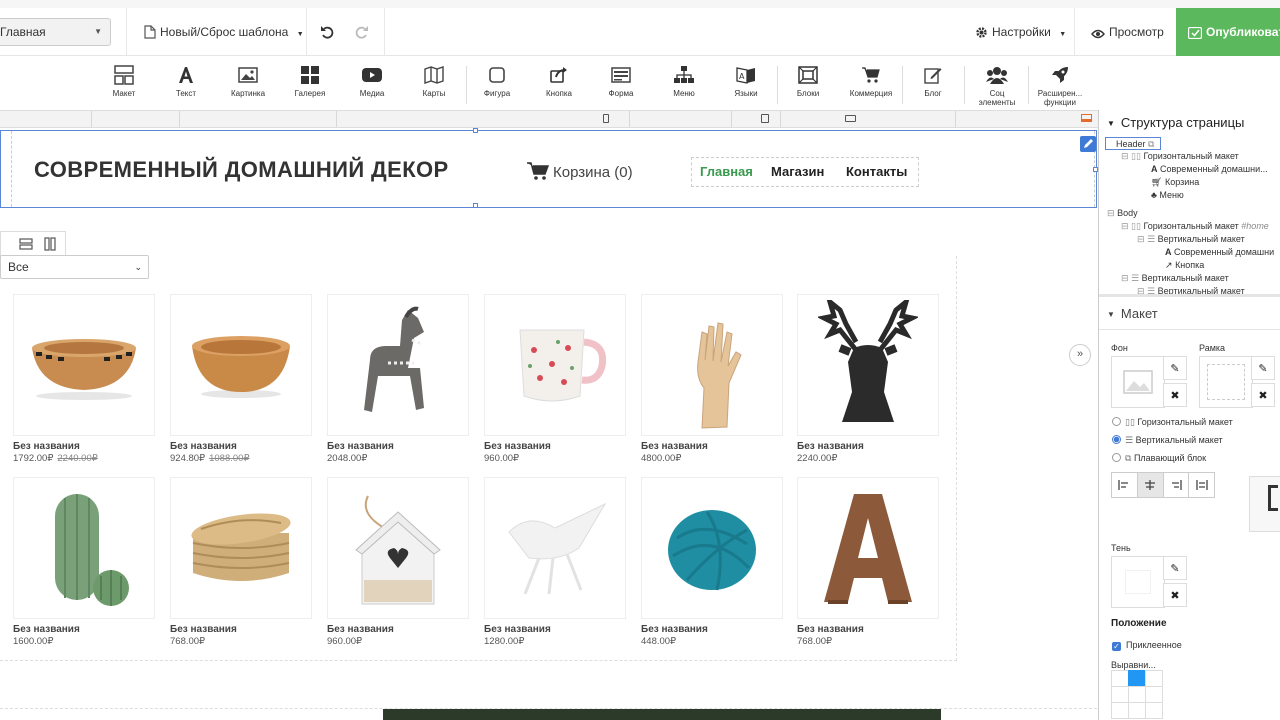  Describe the element at coordinates (580, 171) in the screenshot. I see `cart-link: Корзина (0)` at that location.